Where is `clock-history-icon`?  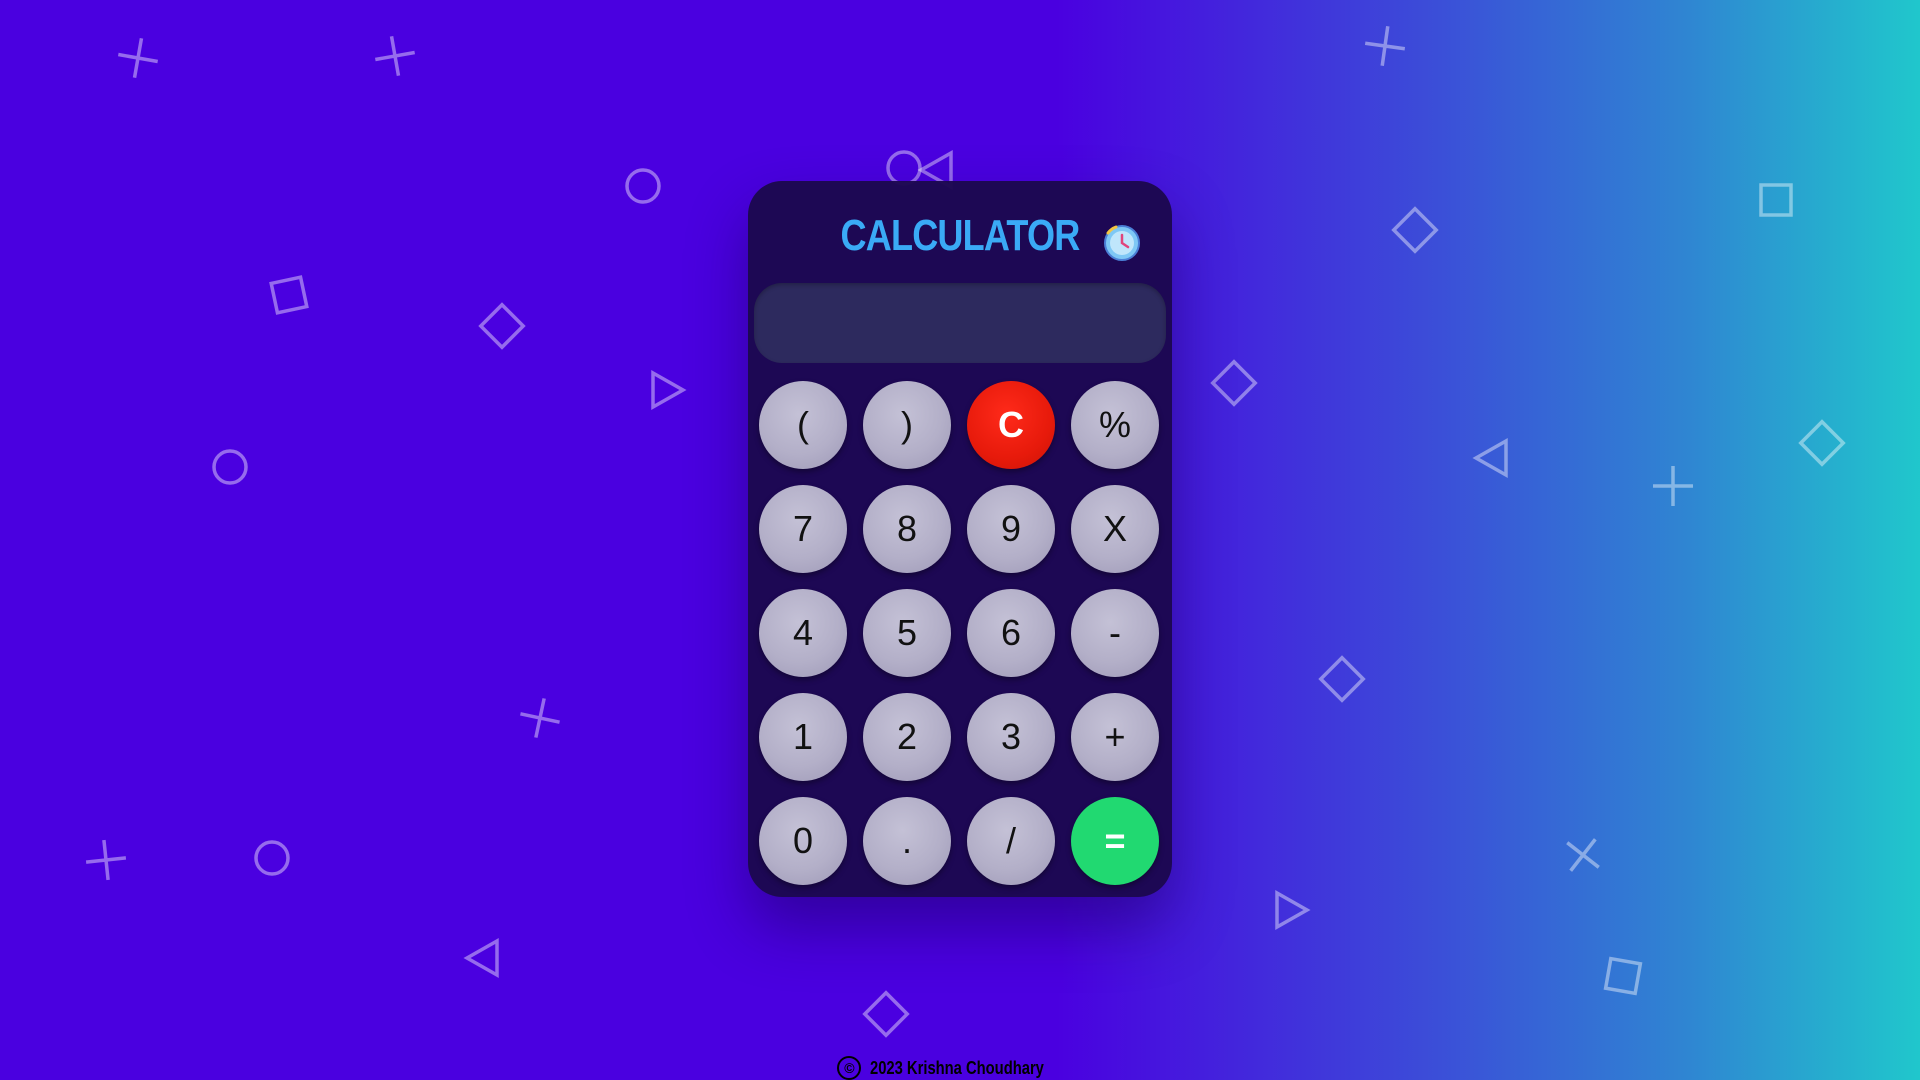
clock-history-icon is located at coordinates (1122, 243).